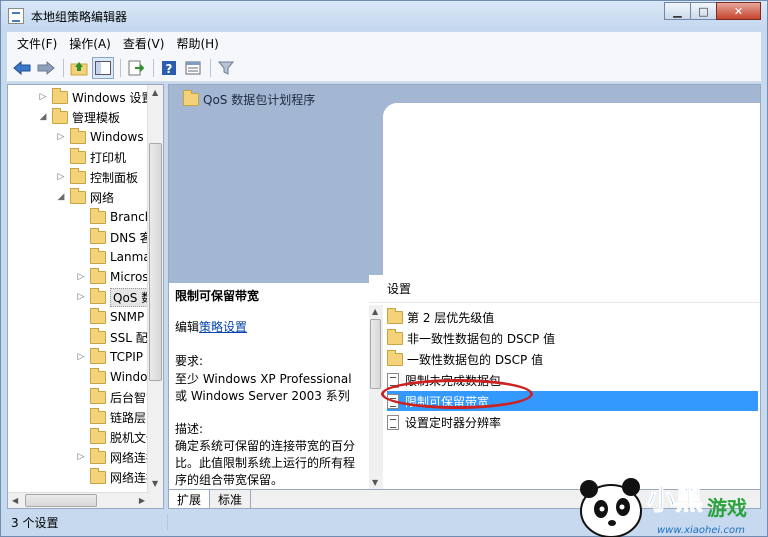 The image size is (768, 537). I want to click on watermark-text-2: 游戏, so click(727, 508).